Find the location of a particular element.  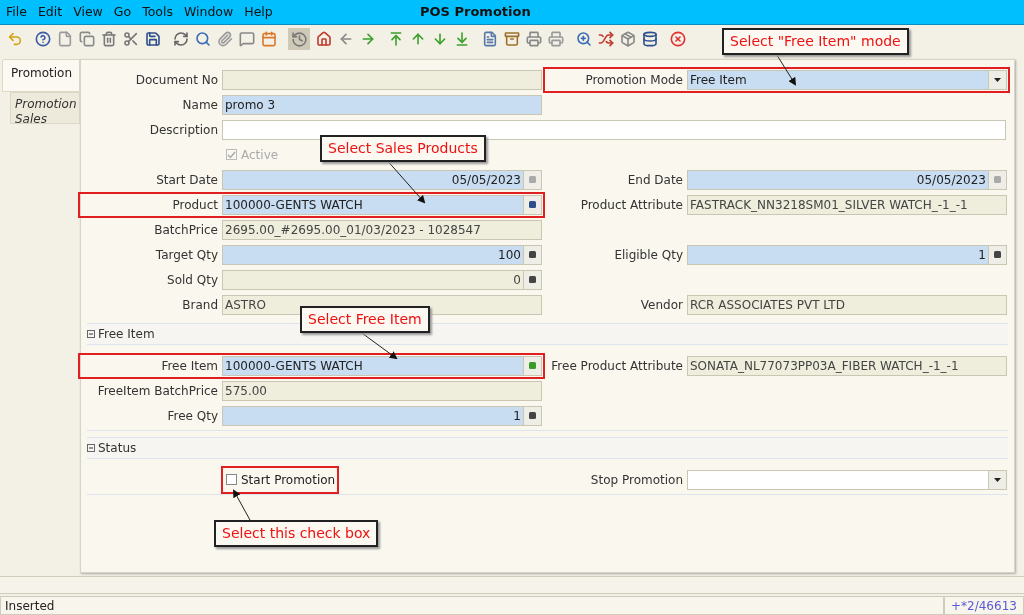

field-label: Free Item is located at coordinates (189, 366).